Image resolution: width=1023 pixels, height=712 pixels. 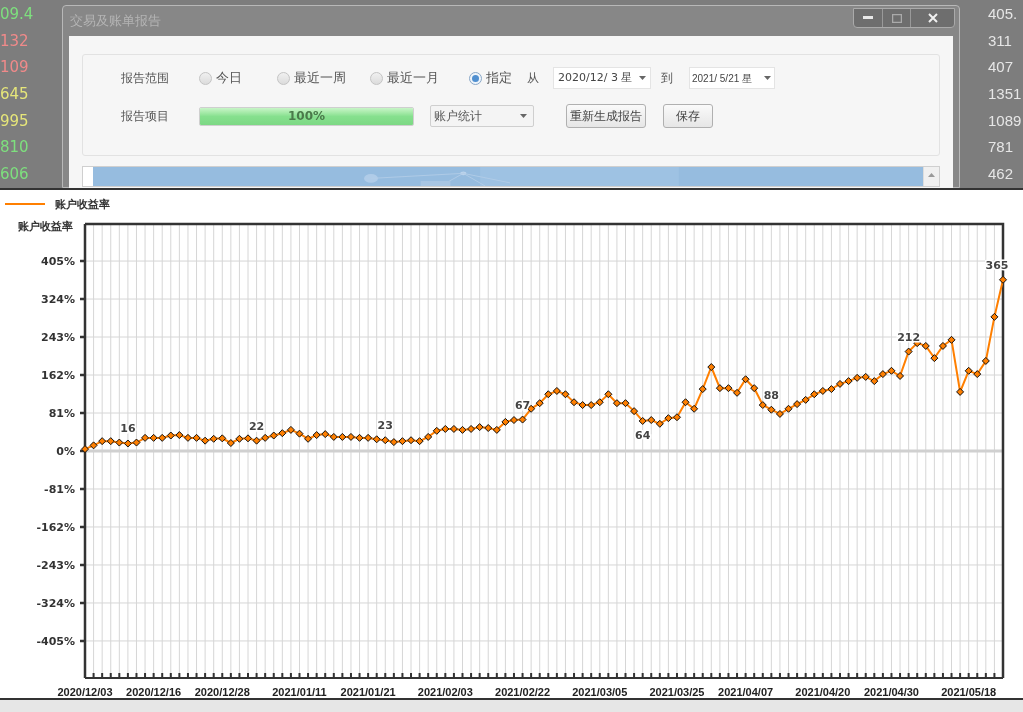 I want to click on scrollbar, so click(x=931, y=176).